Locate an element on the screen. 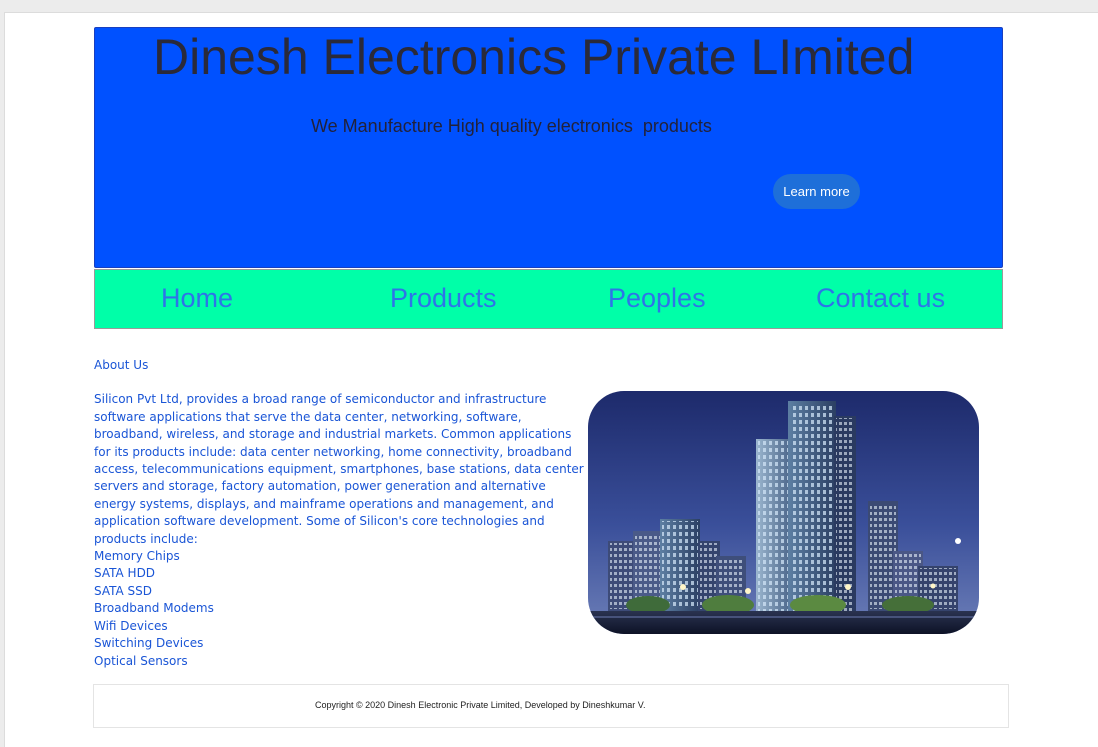  list-item: Switching Devices is located at coordinates (149, 643).